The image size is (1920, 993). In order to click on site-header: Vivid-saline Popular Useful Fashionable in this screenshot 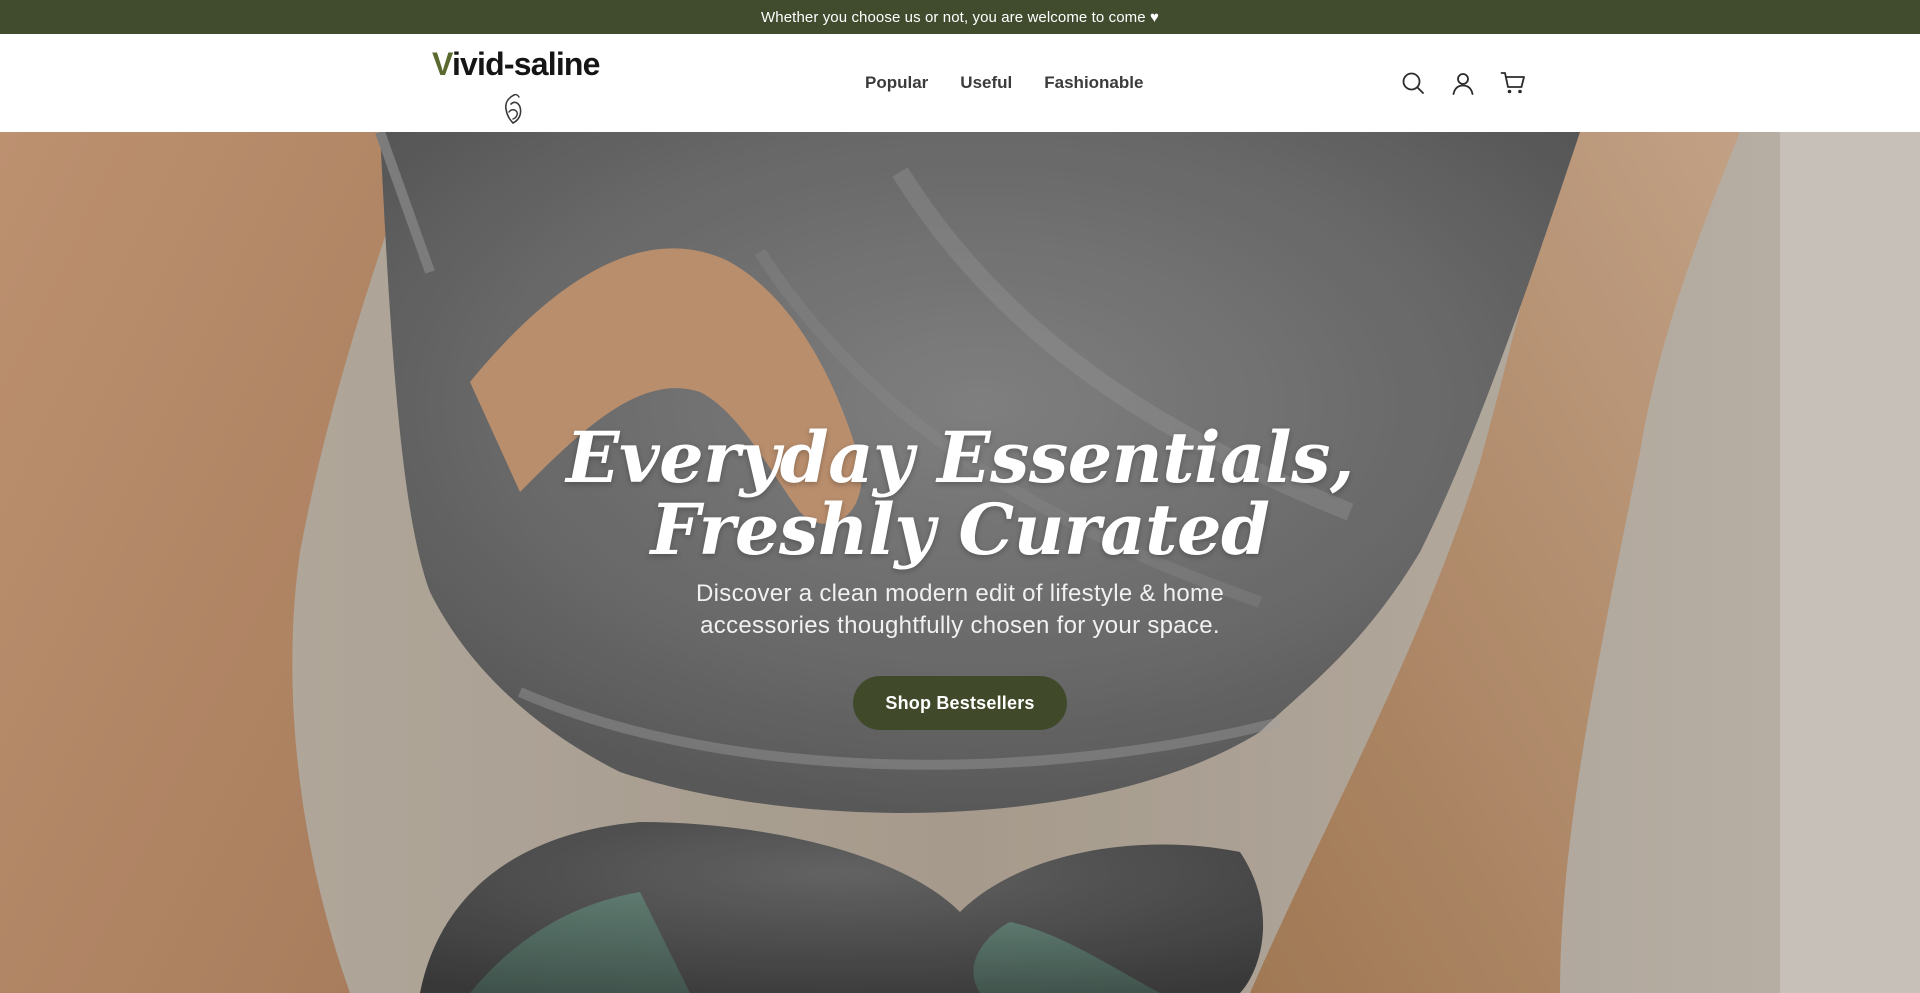, I will do `click(960, 83)`.